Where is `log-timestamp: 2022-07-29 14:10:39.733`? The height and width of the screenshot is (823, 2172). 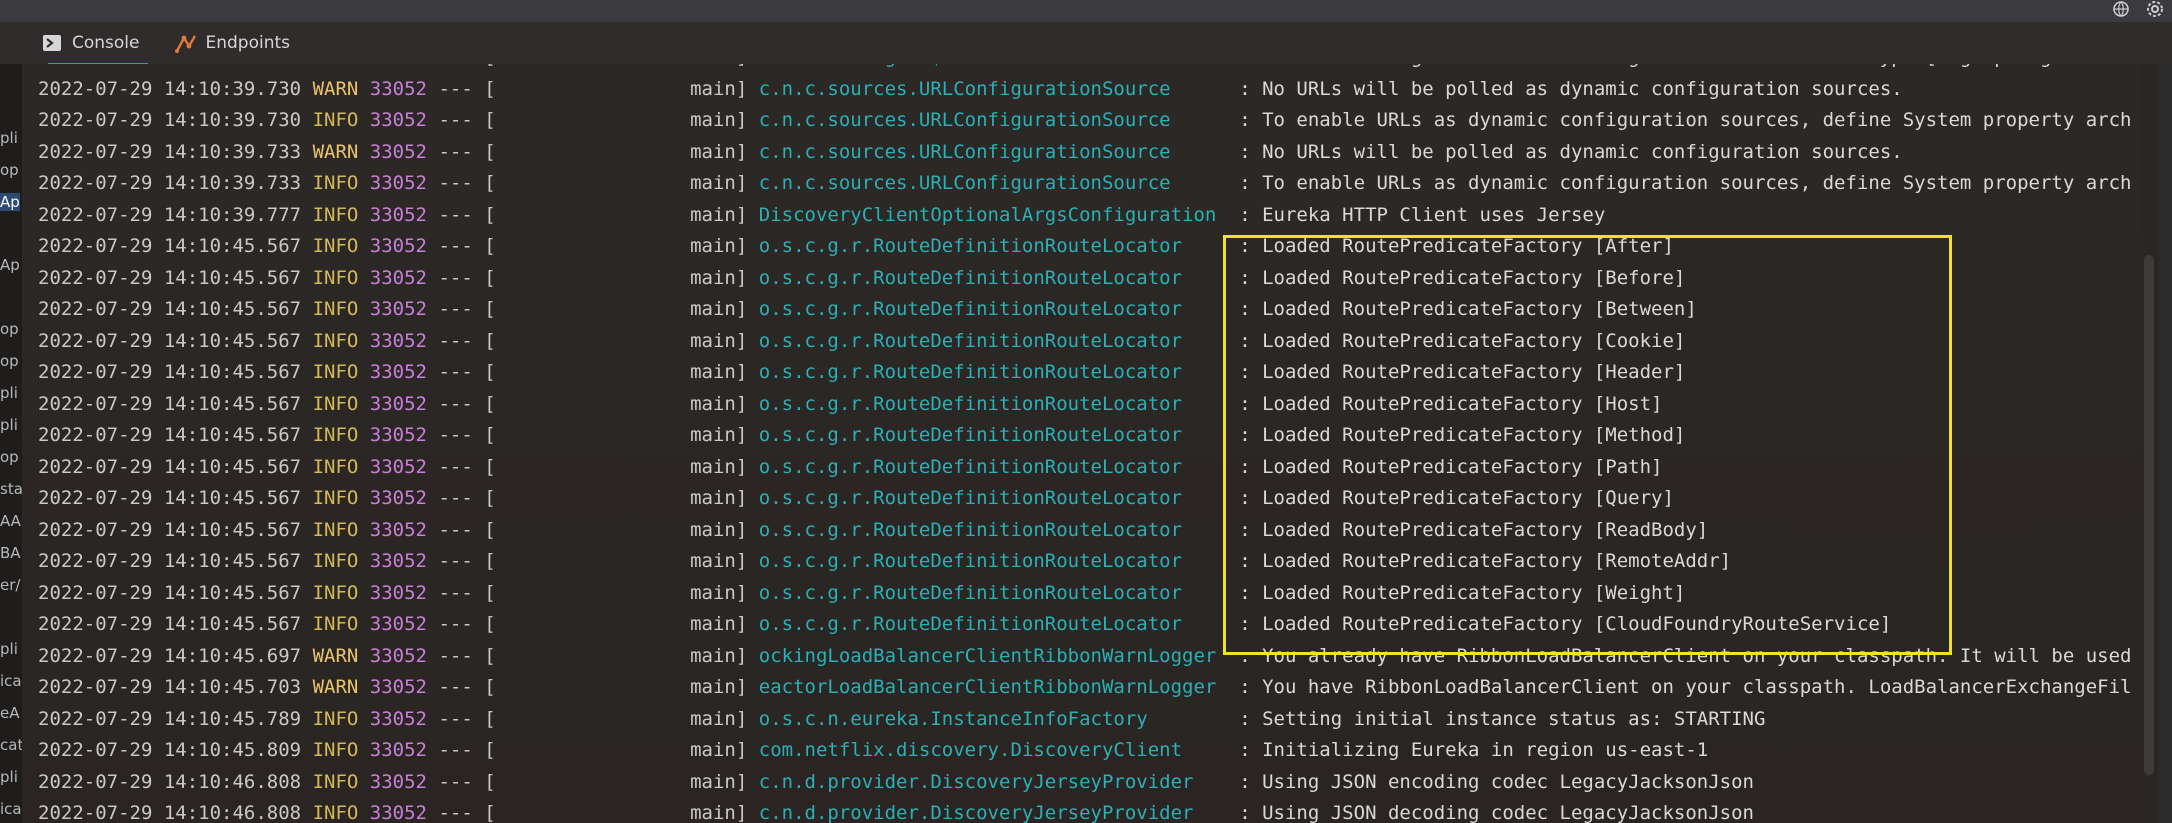 log-timestamp: 2022-07-29 14:10:39.733 is located at coordinates (170, 183).